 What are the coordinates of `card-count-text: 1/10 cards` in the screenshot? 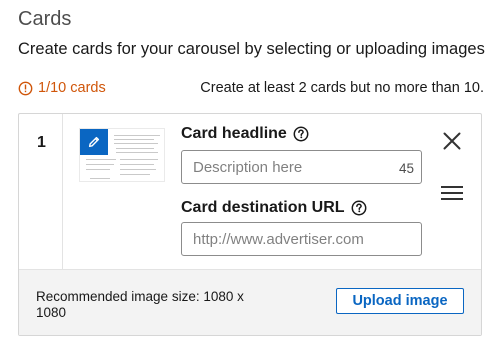 It's located at (72, 88).